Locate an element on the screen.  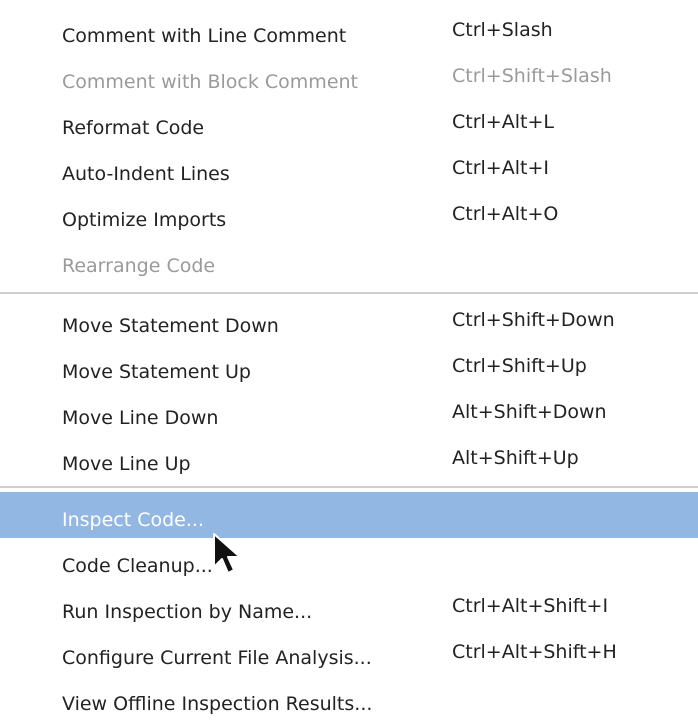
mouse-pointer-icon is located at coordinates (227, 553).